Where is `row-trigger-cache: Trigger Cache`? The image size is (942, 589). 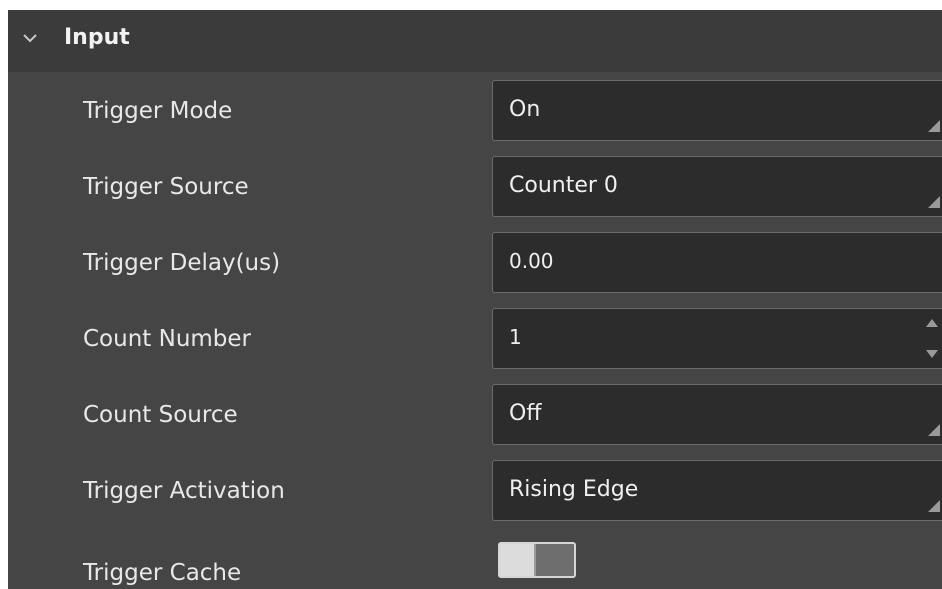 row-trigger-cache: Trigger Cache is located at coordinates (475, 564).